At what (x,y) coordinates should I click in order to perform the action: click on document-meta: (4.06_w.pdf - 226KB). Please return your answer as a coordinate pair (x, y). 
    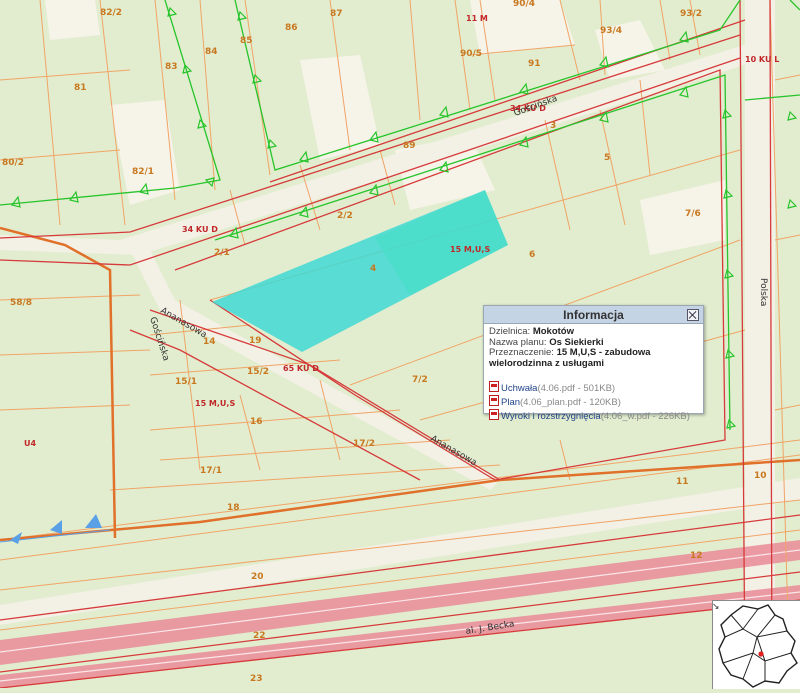
    Looking at the image, I should click on (645, 416).